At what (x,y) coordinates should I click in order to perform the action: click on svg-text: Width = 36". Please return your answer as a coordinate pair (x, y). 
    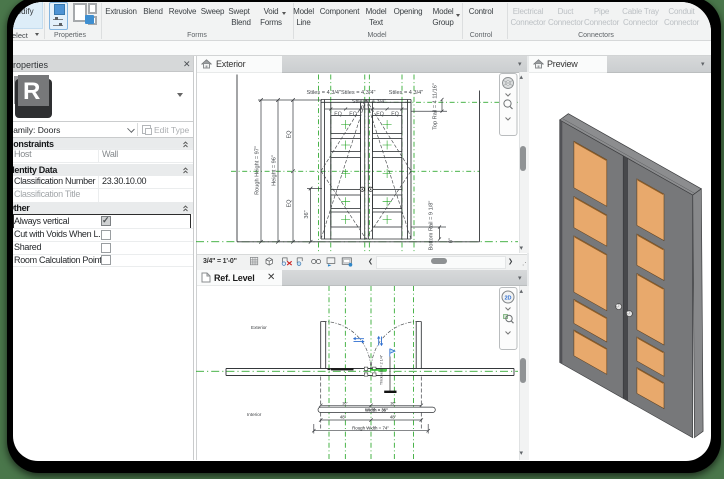
    Looking at the image, I should click on (376, 410).